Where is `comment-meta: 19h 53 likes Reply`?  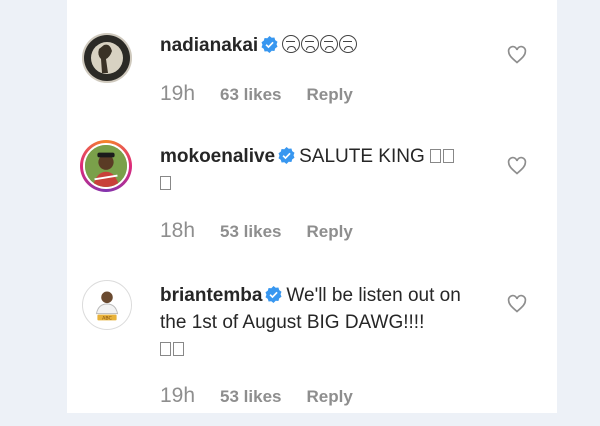 comment-meta: 19h 53 likes Reply is located at coordinates (256, 396).